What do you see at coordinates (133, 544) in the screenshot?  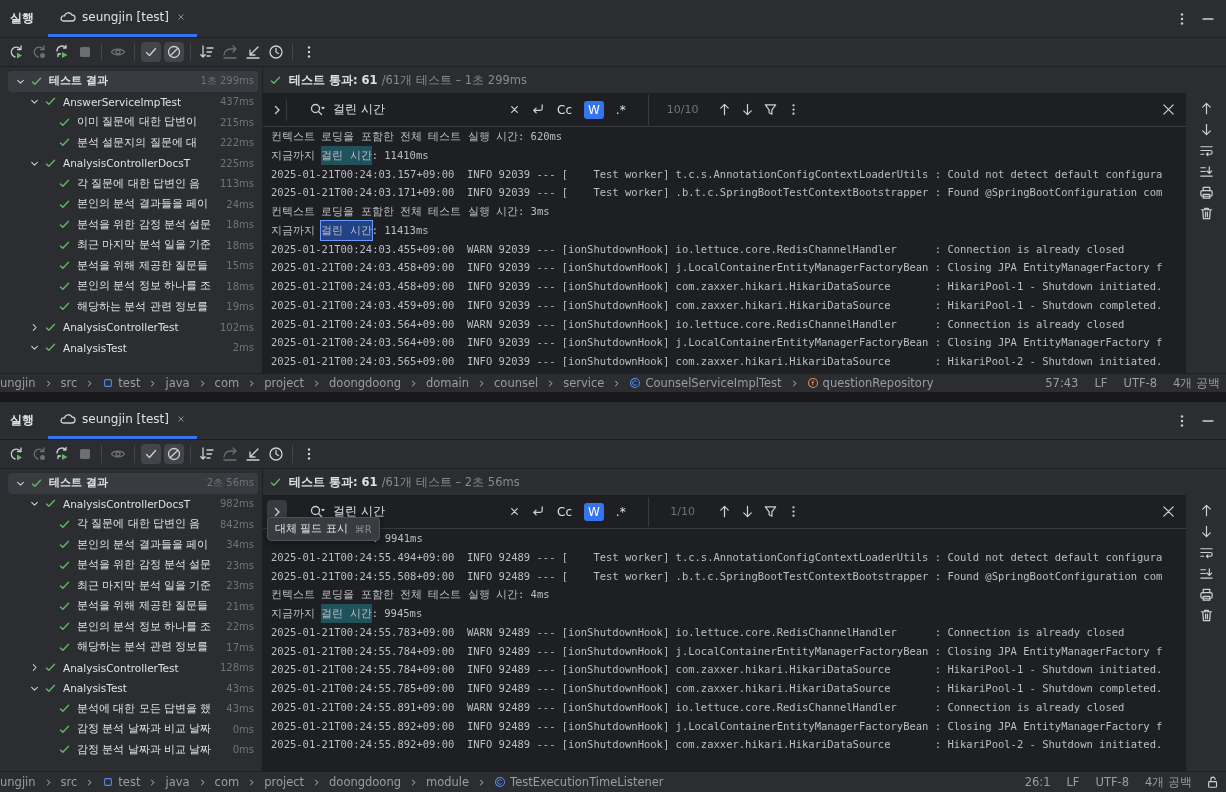 I see `tree-item: 본인의 분석 결과들을 페이 34ms` at bounding box center [133, 544].